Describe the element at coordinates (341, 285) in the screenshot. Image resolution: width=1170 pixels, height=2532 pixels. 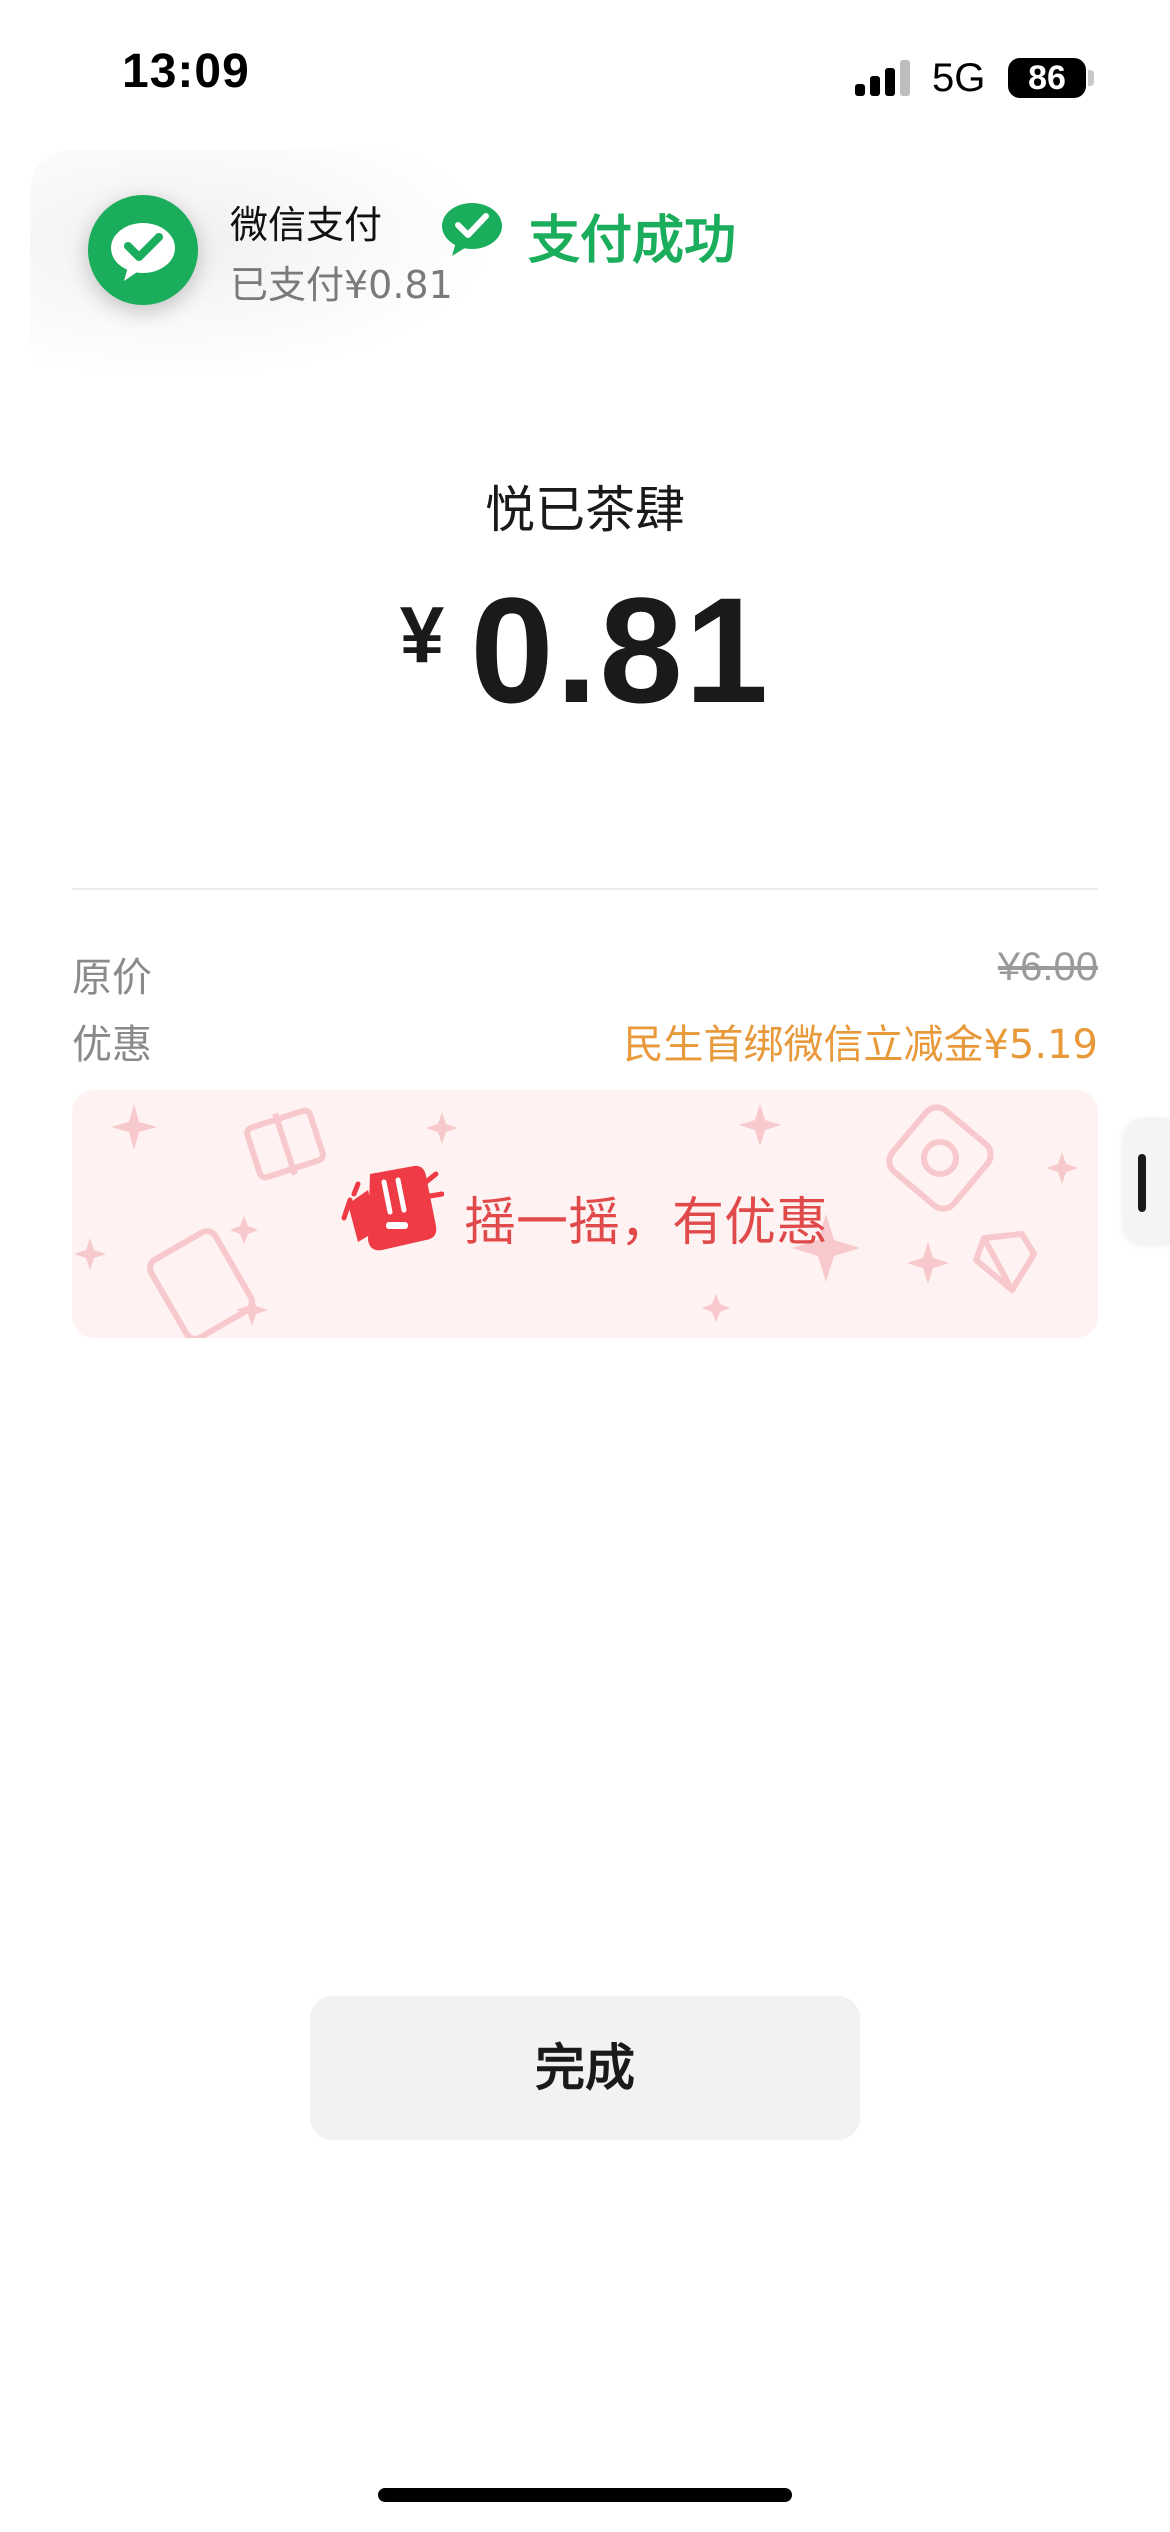
I see `notification-message: 已支付¥0.81` at that location.